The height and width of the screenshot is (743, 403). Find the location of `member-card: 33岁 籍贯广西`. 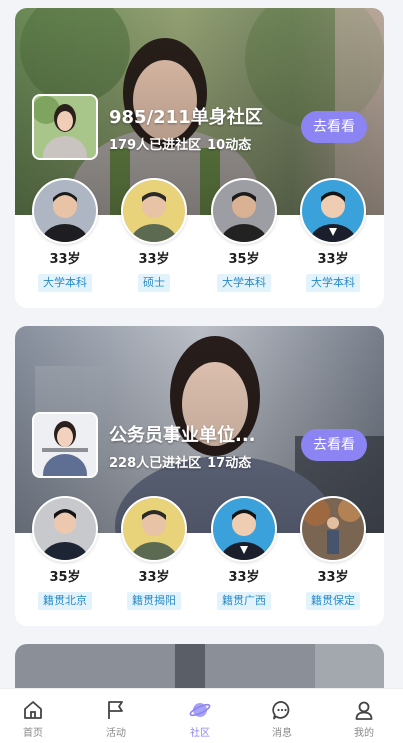

member-card: 33岁 籍贯广西 is located at coordinates (244, 553).